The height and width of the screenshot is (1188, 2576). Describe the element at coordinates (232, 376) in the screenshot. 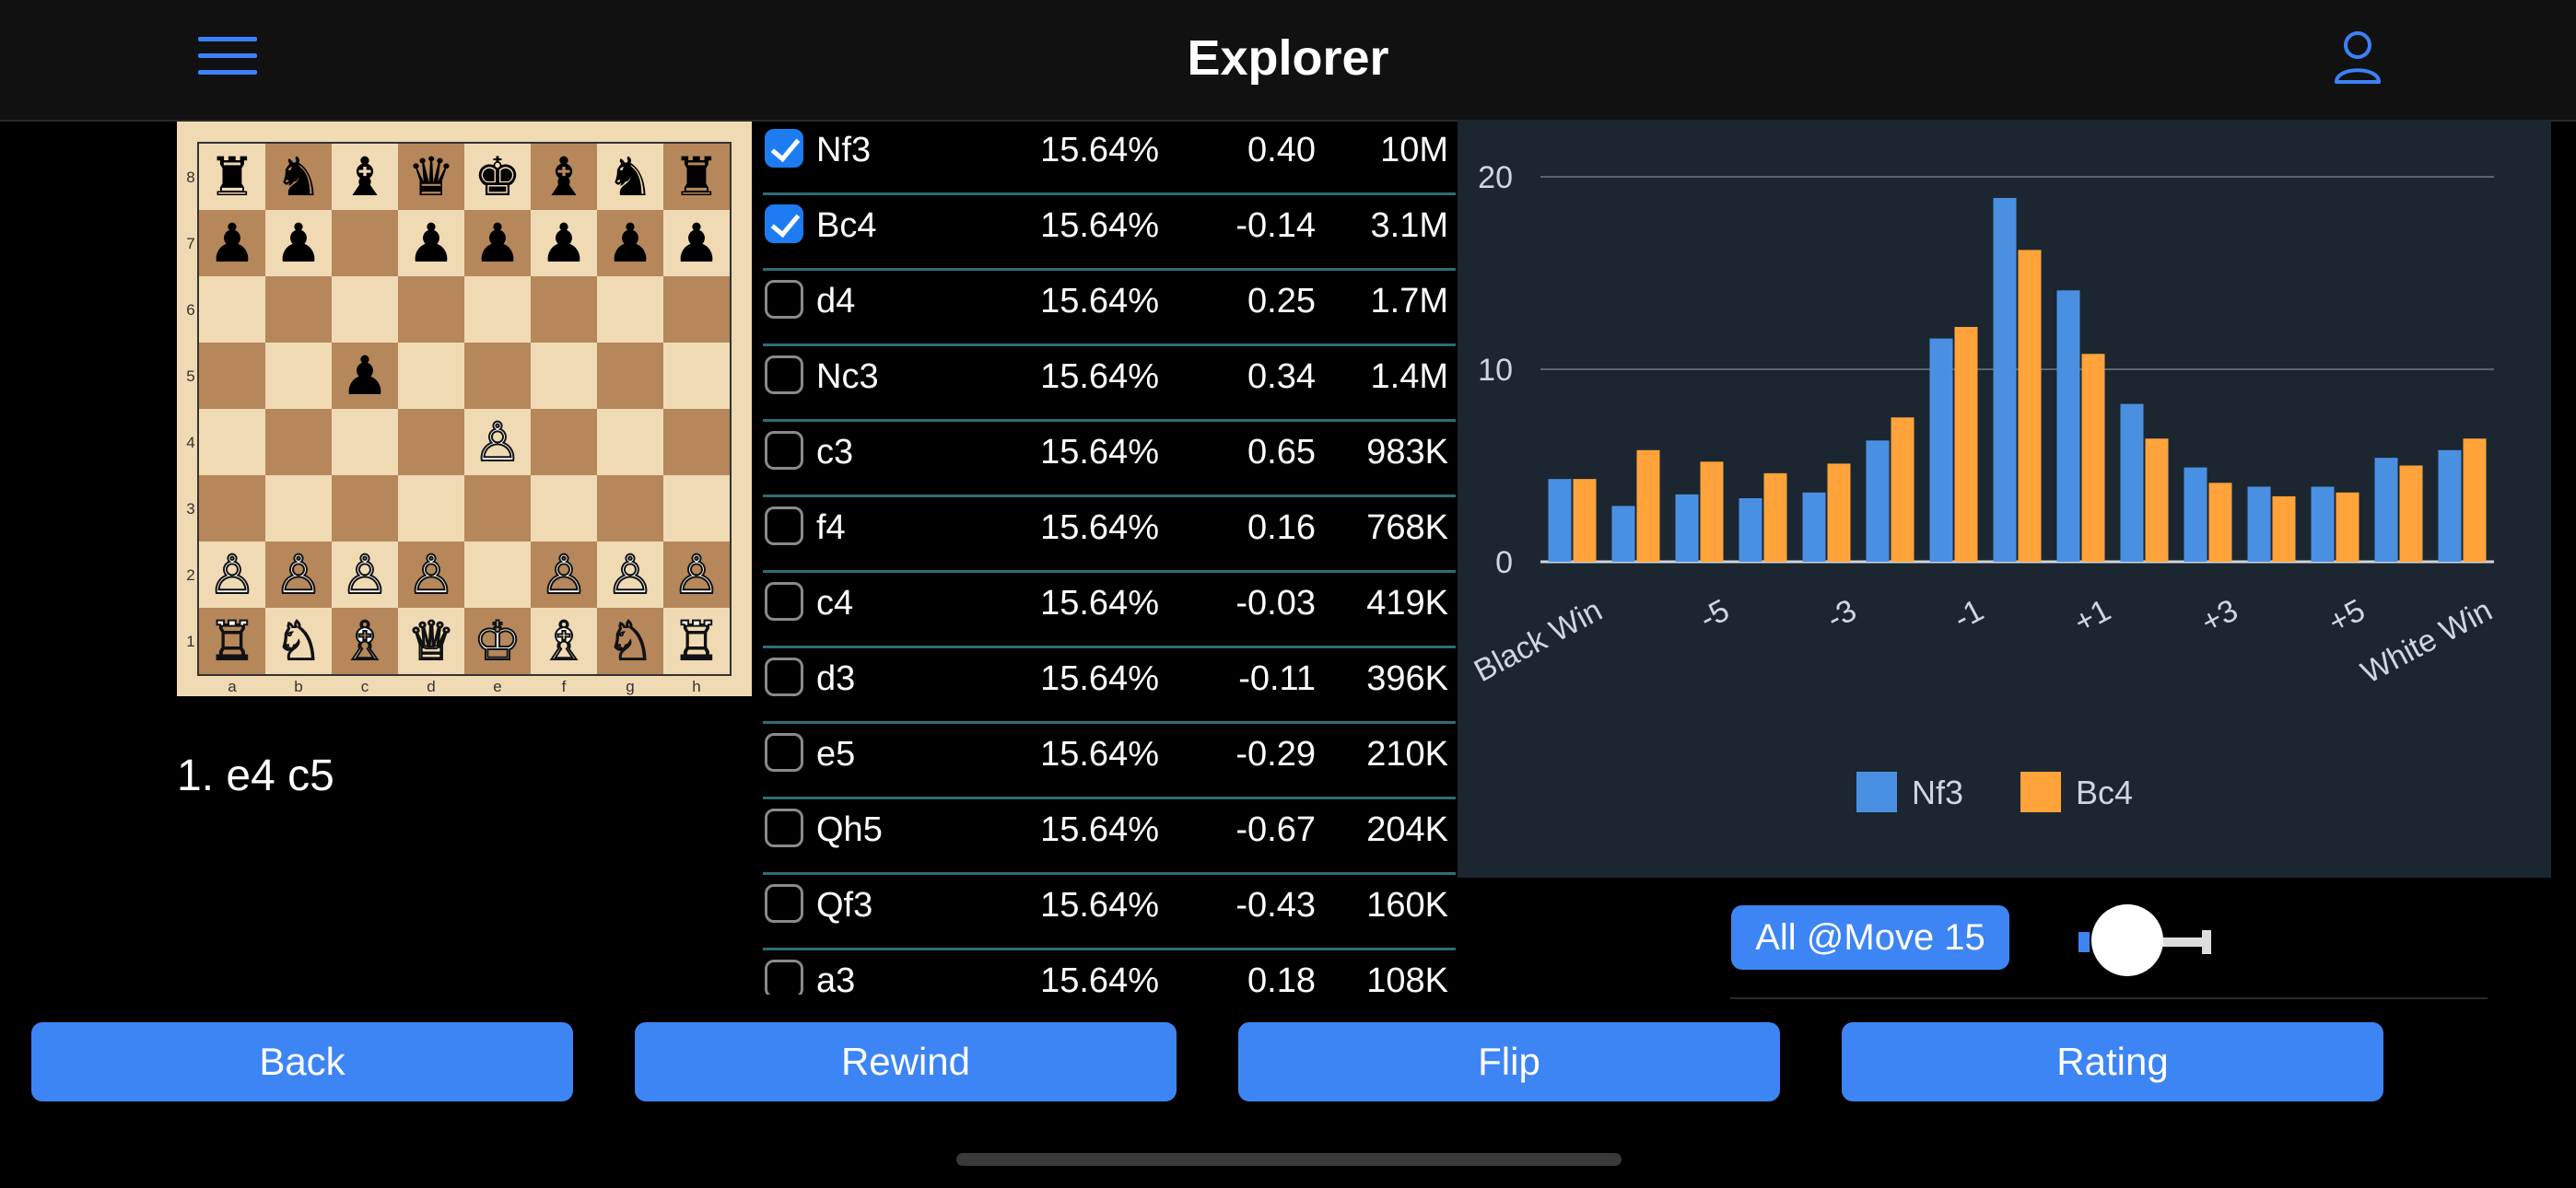

I see `board-square-a5` at that location.